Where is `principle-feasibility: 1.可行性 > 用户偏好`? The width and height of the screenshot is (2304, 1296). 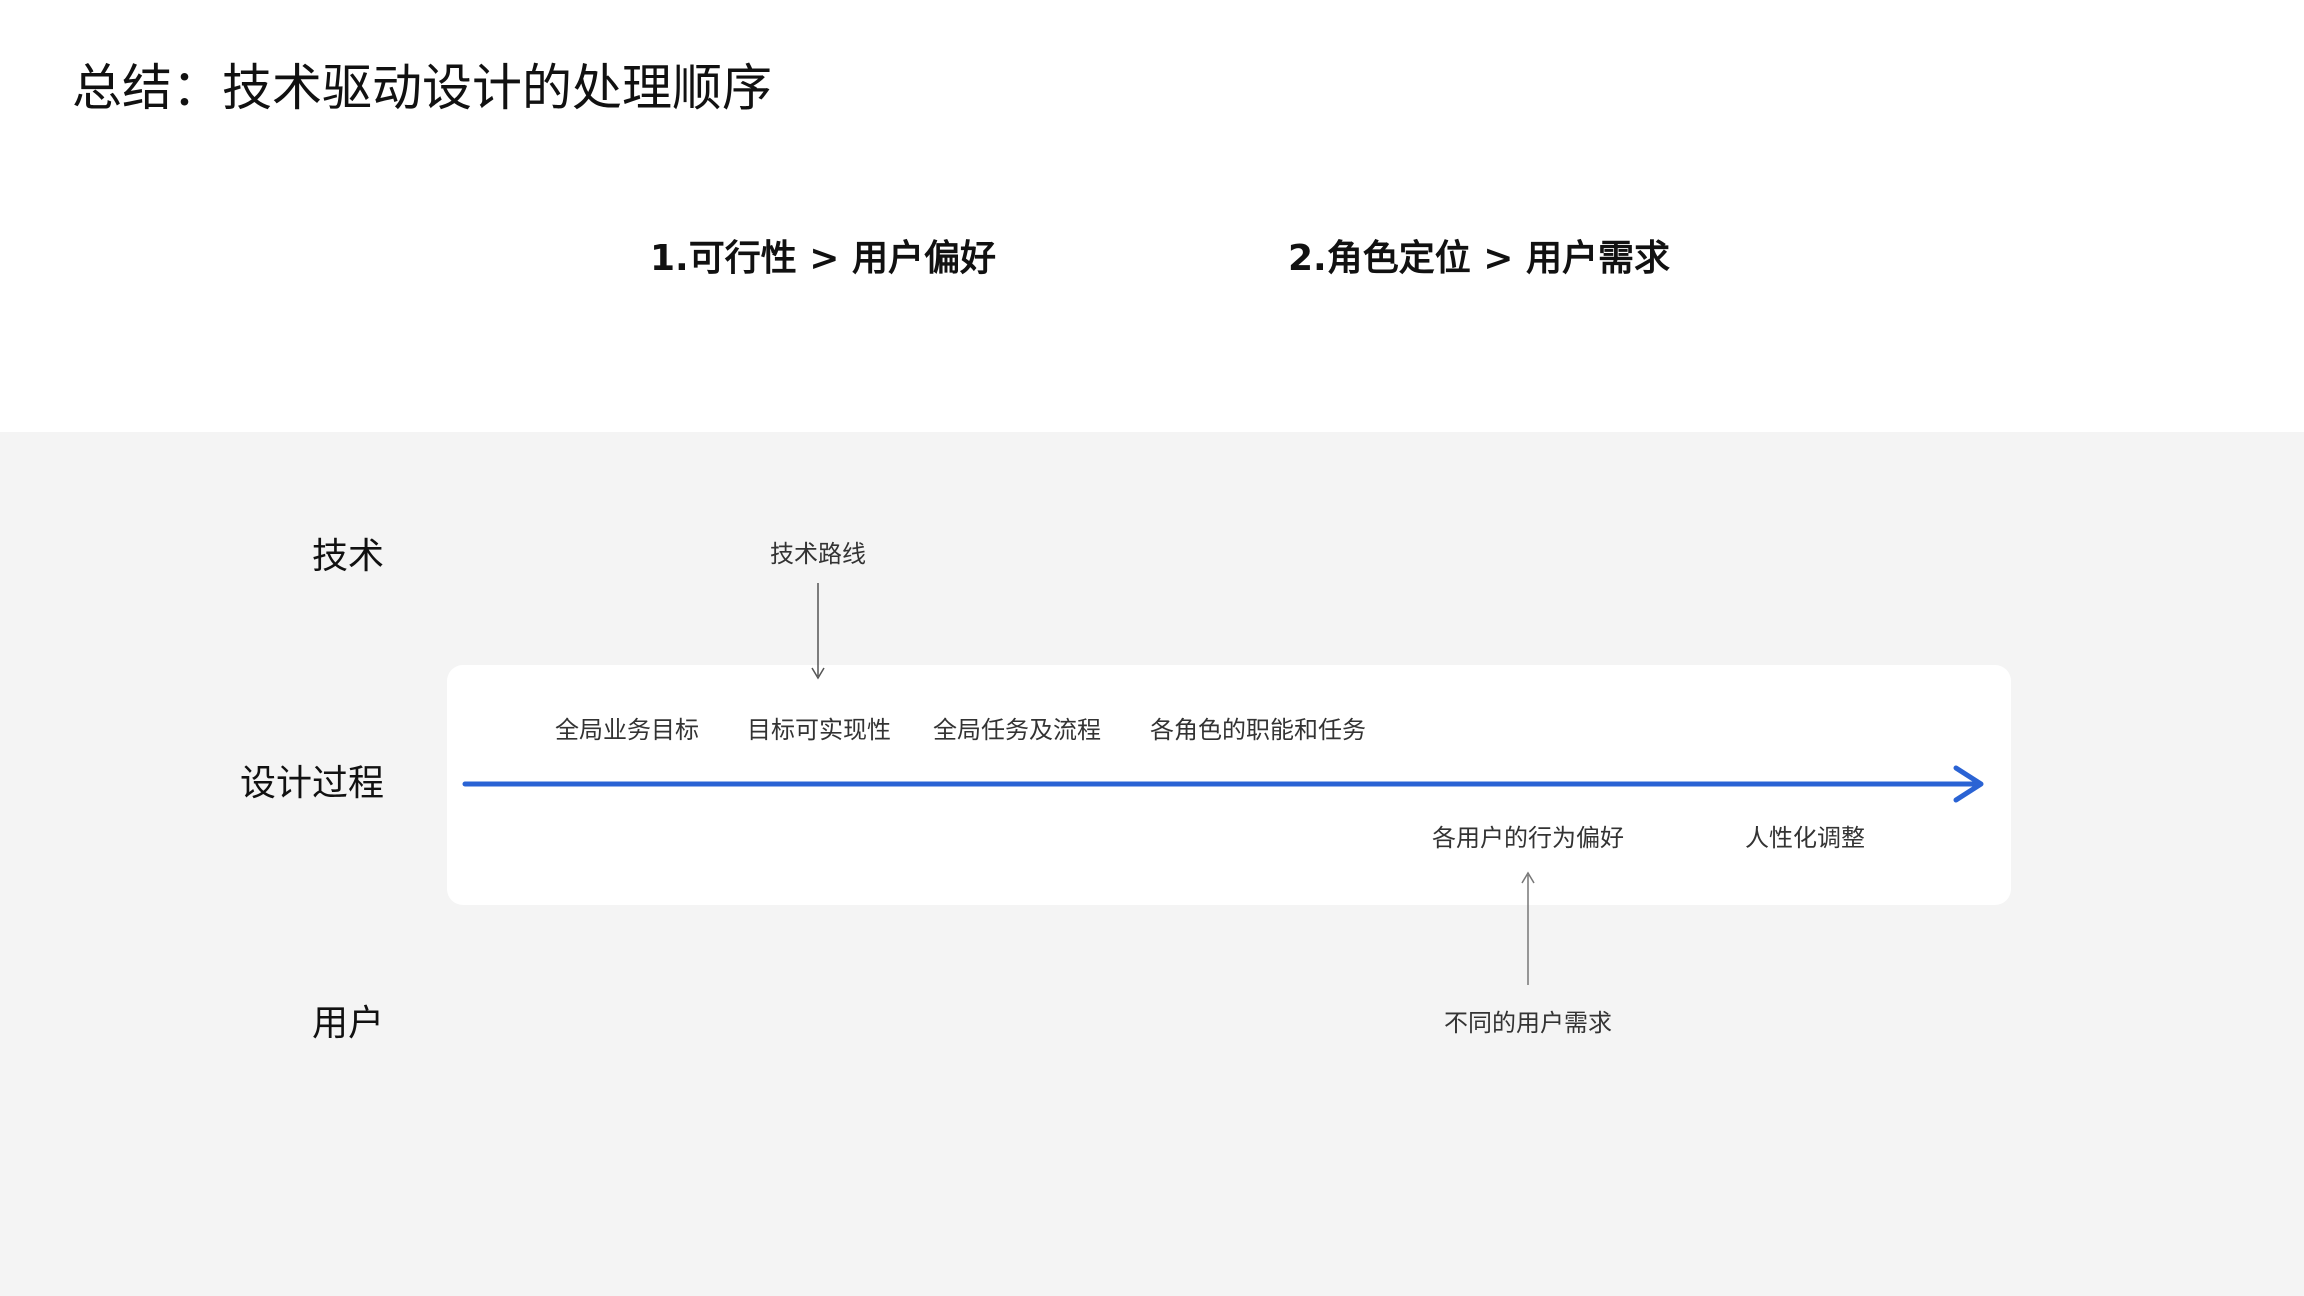
principle-feasibility: 1.可行性 > 用户偏好 is located at coordinates (823, 258).